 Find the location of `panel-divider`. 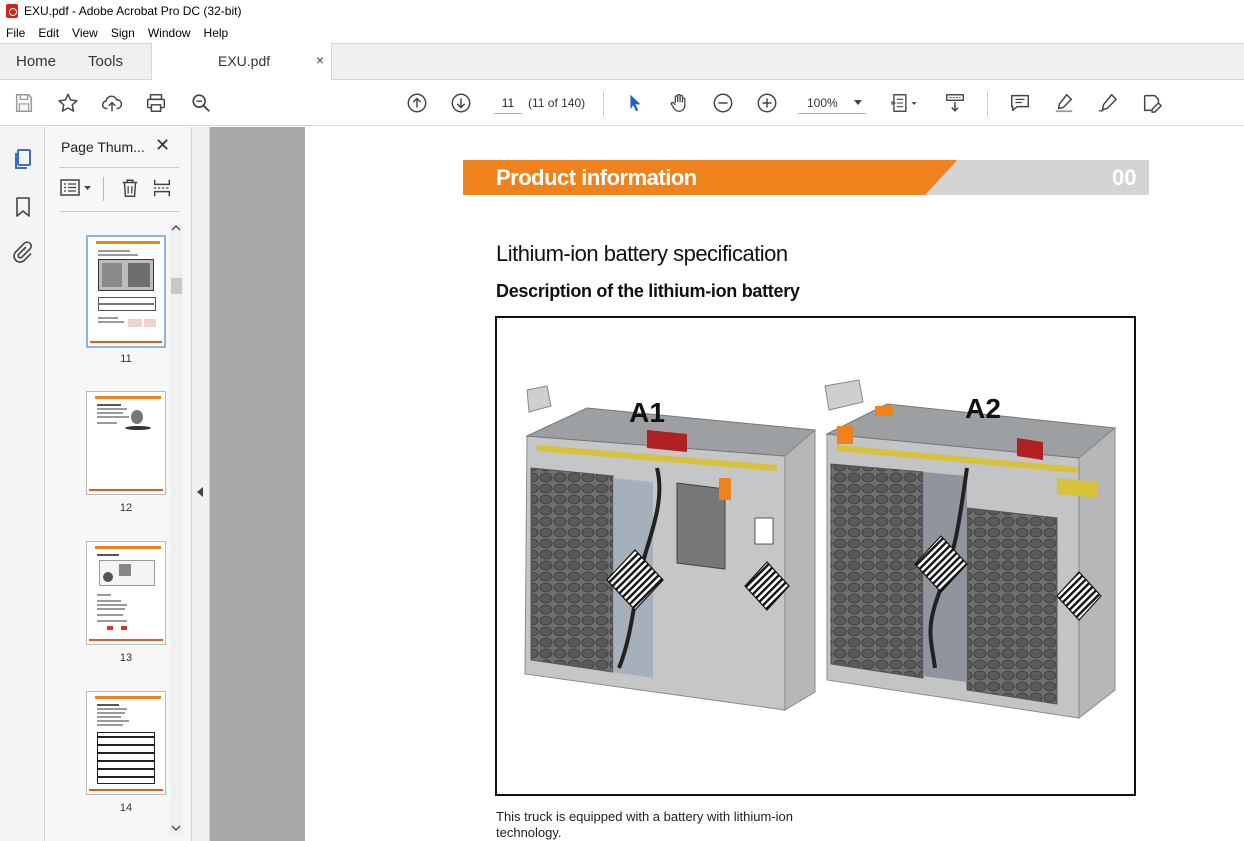

panel-divider is located at coordinates (119, 167).